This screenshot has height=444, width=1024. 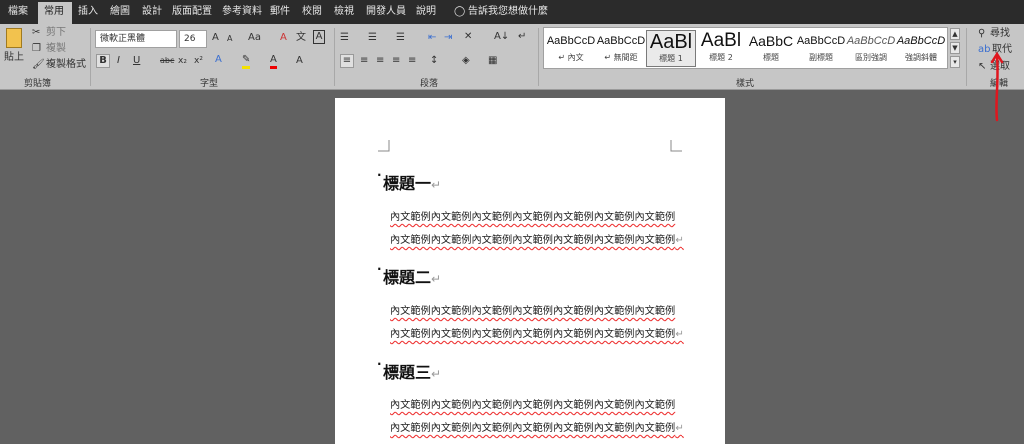 I want to click on style-subtitle: AaBbCcD 副標題, so click(x=821, y=48).